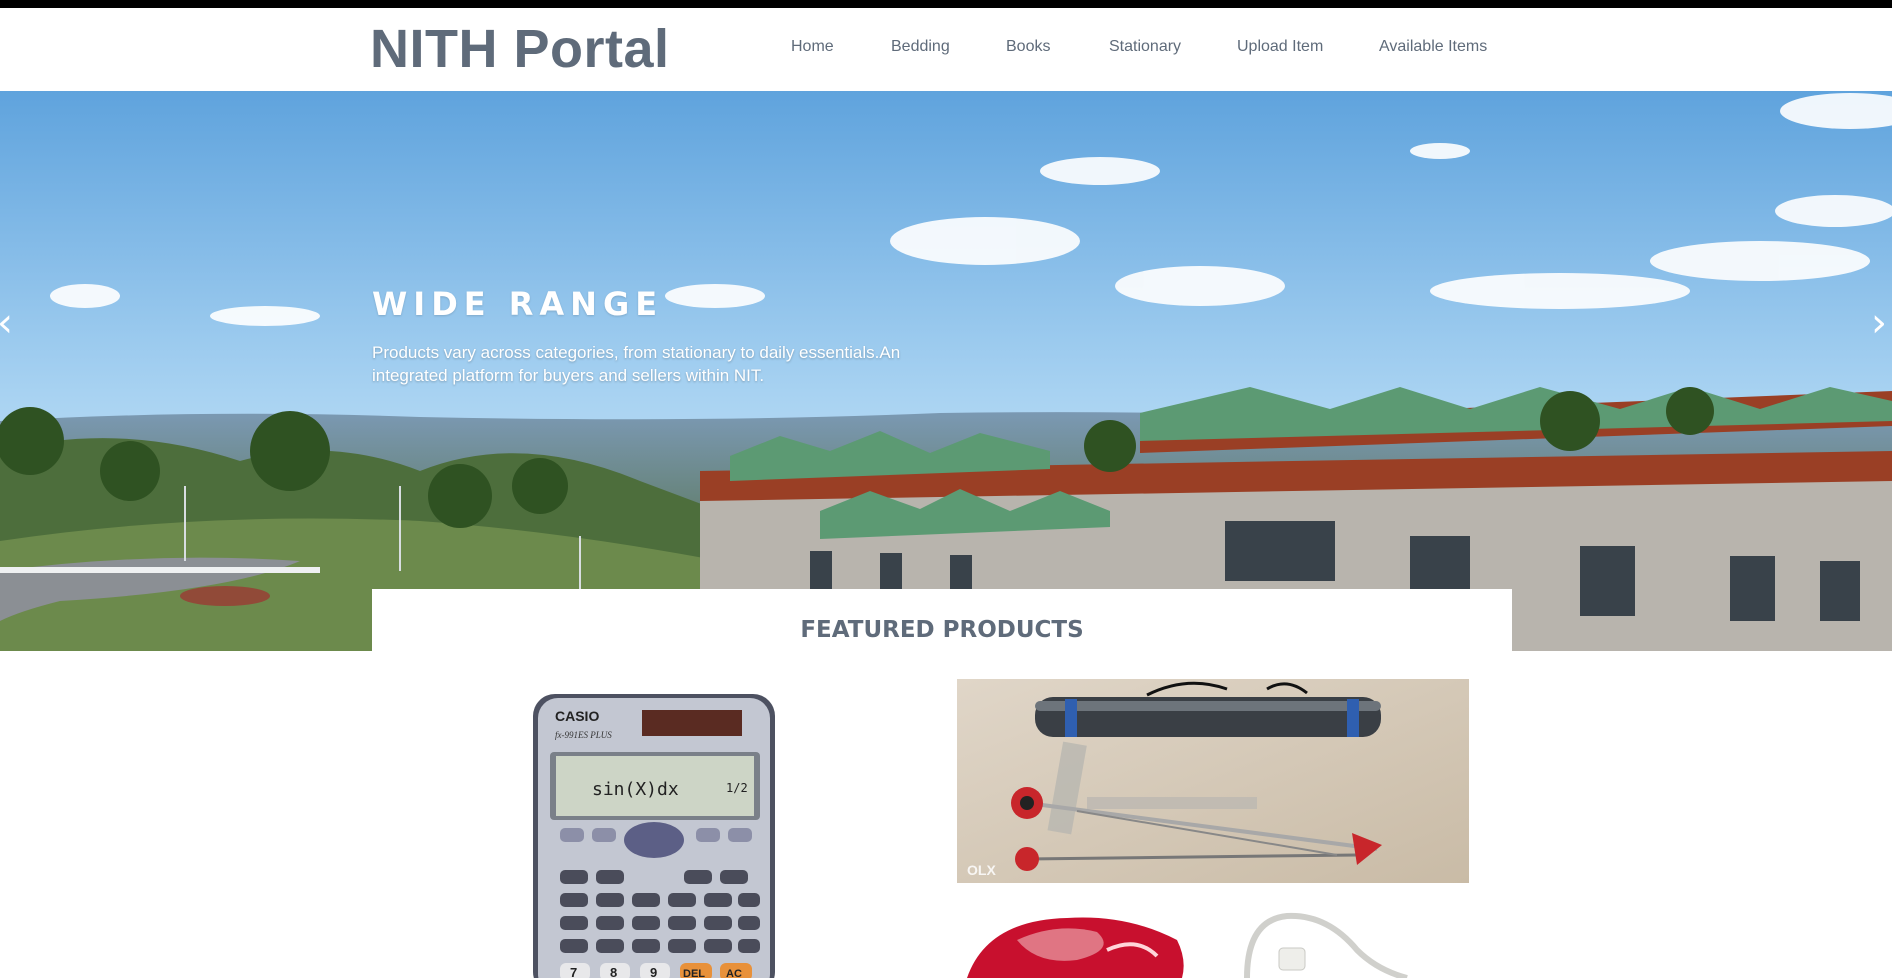  I want to click on calculator-display: sin(X)dx, so click(635, 789).